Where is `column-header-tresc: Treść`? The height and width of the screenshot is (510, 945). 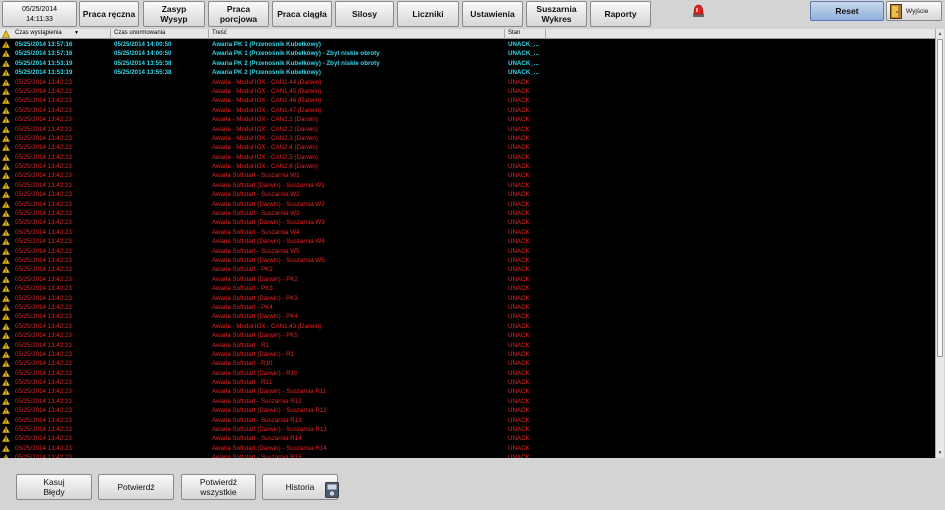 column-header-tresc: Treść is located at coordinates (219, 33).